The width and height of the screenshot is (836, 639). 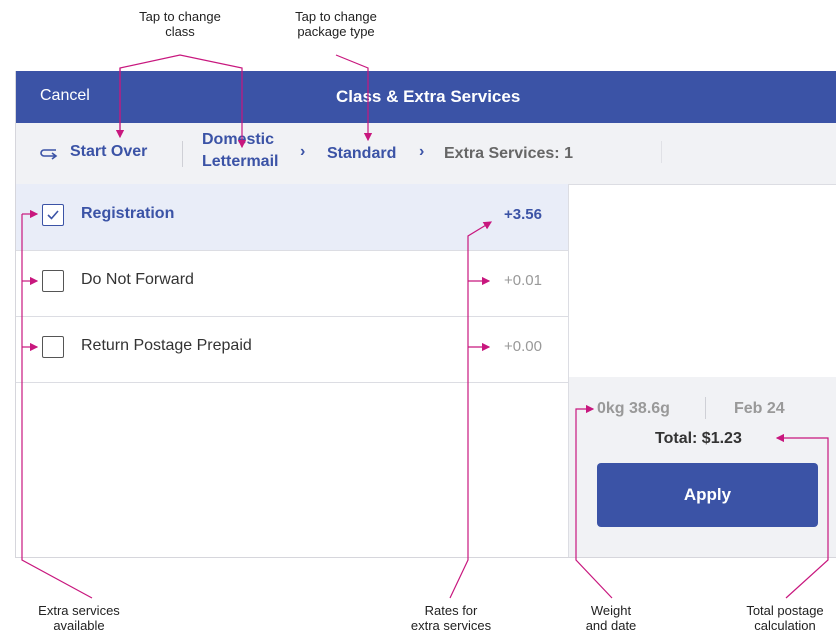 I want to click on service-label: Return Postage Prepaid, so click(x=166, y=345).